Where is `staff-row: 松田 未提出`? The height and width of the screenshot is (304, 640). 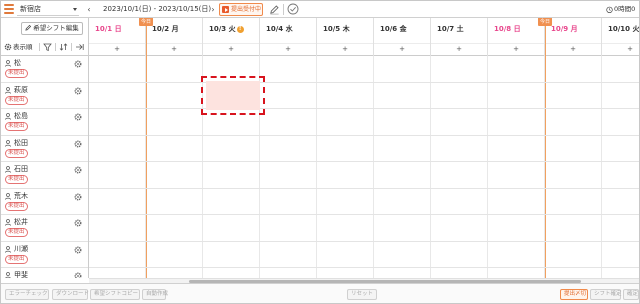 staff-row: 松田 未提出 is located at coordinates (44, 149).